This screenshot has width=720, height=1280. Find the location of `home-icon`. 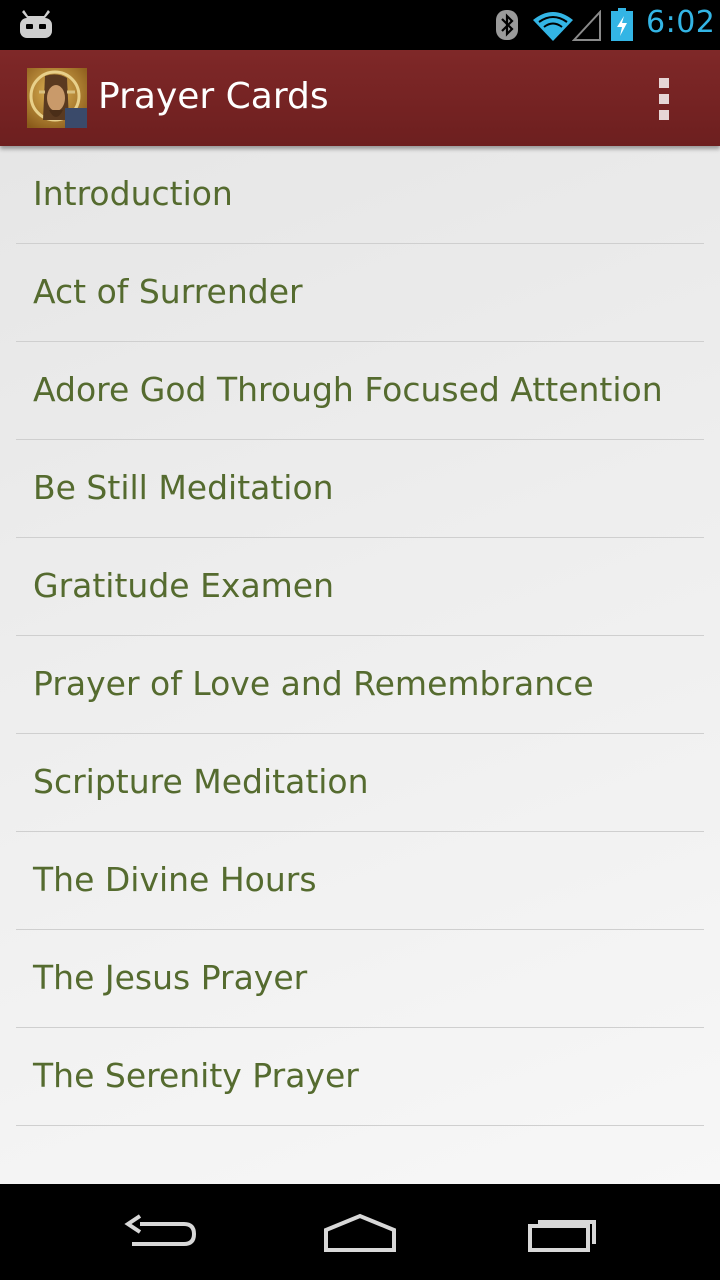

home-icon is located at coordinates (360, 1232).